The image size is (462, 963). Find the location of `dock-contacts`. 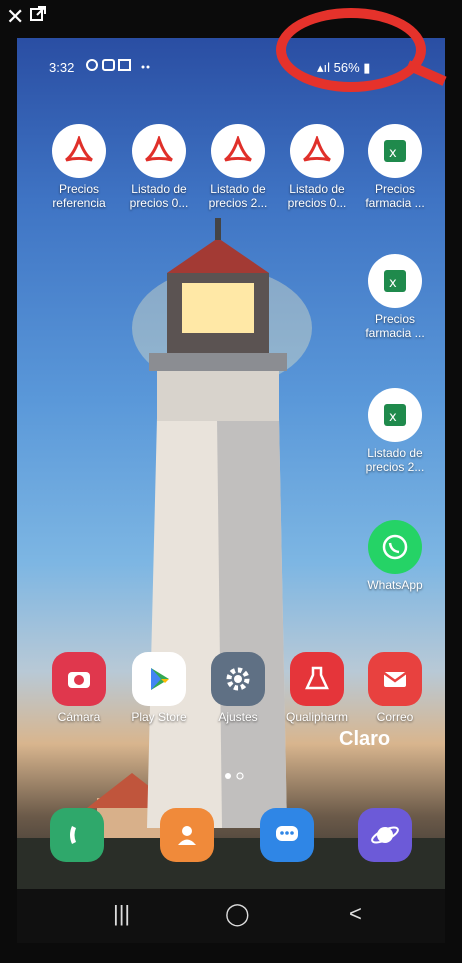

dock-contacts is located at coordinates (187, 835).